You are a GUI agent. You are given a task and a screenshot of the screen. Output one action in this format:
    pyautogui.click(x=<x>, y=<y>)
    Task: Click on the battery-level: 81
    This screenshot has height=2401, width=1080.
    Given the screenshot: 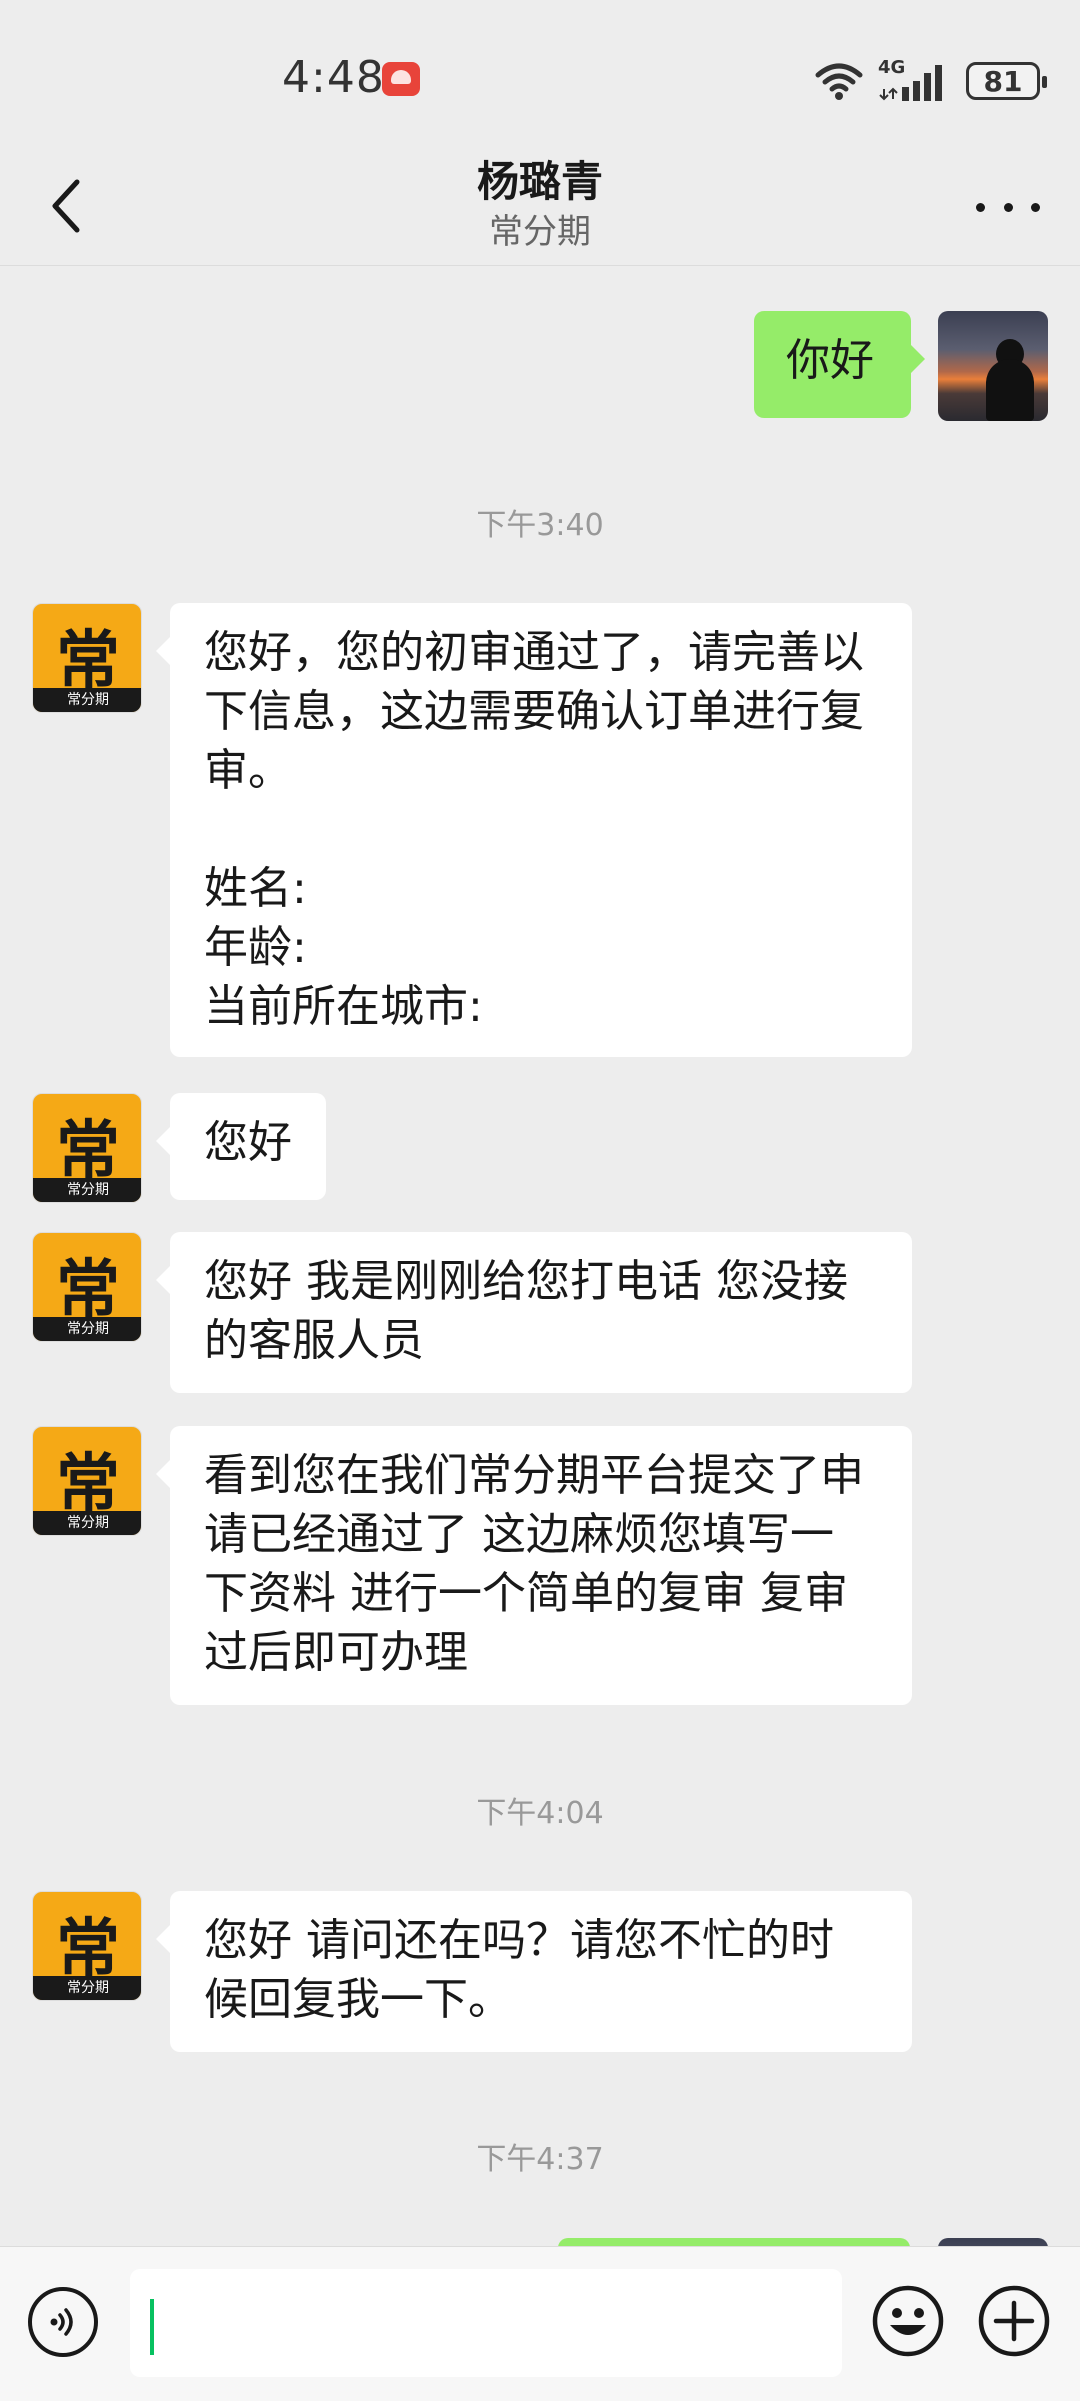 What is the action you would take?
    pyautogui.click(x=1003, y=81)
    